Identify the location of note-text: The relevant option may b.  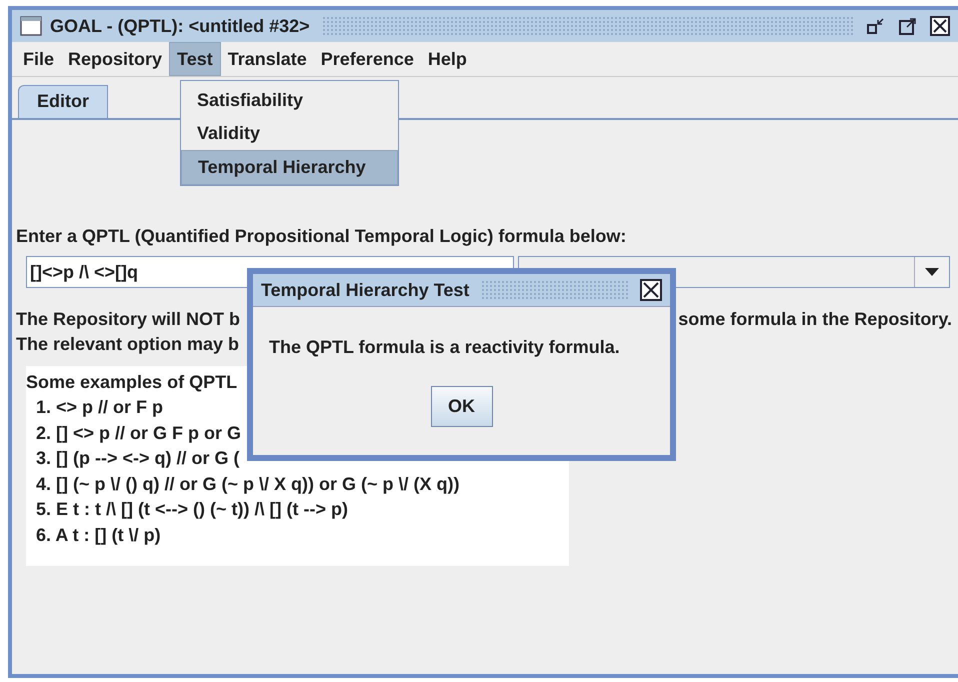
(128, 344).